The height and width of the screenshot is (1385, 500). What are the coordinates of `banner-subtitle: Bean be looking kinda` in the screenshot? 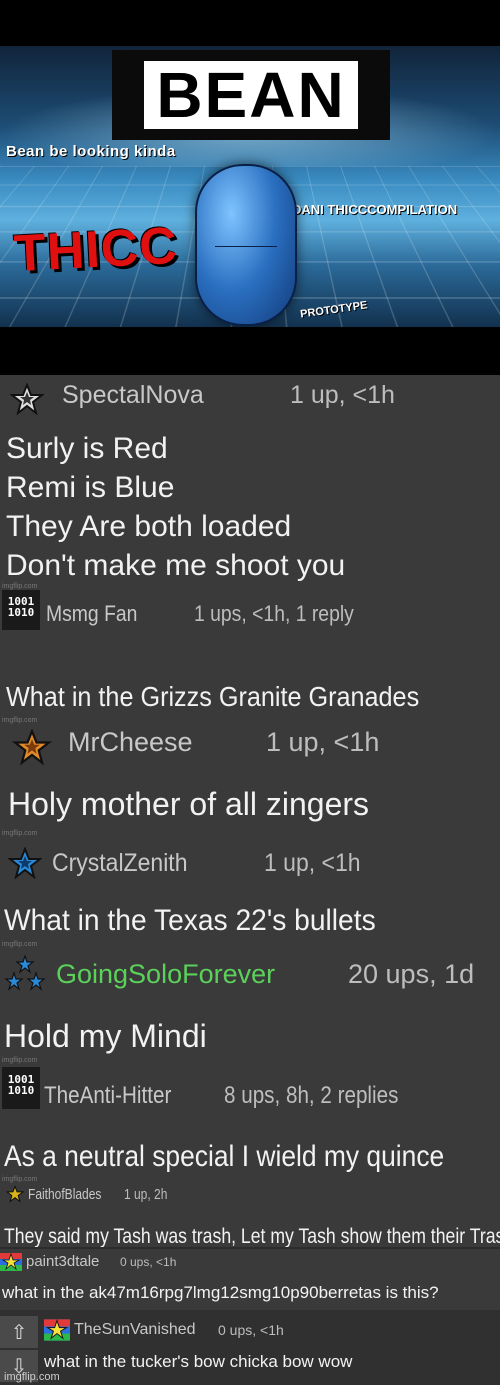 It's located at (91, 151).